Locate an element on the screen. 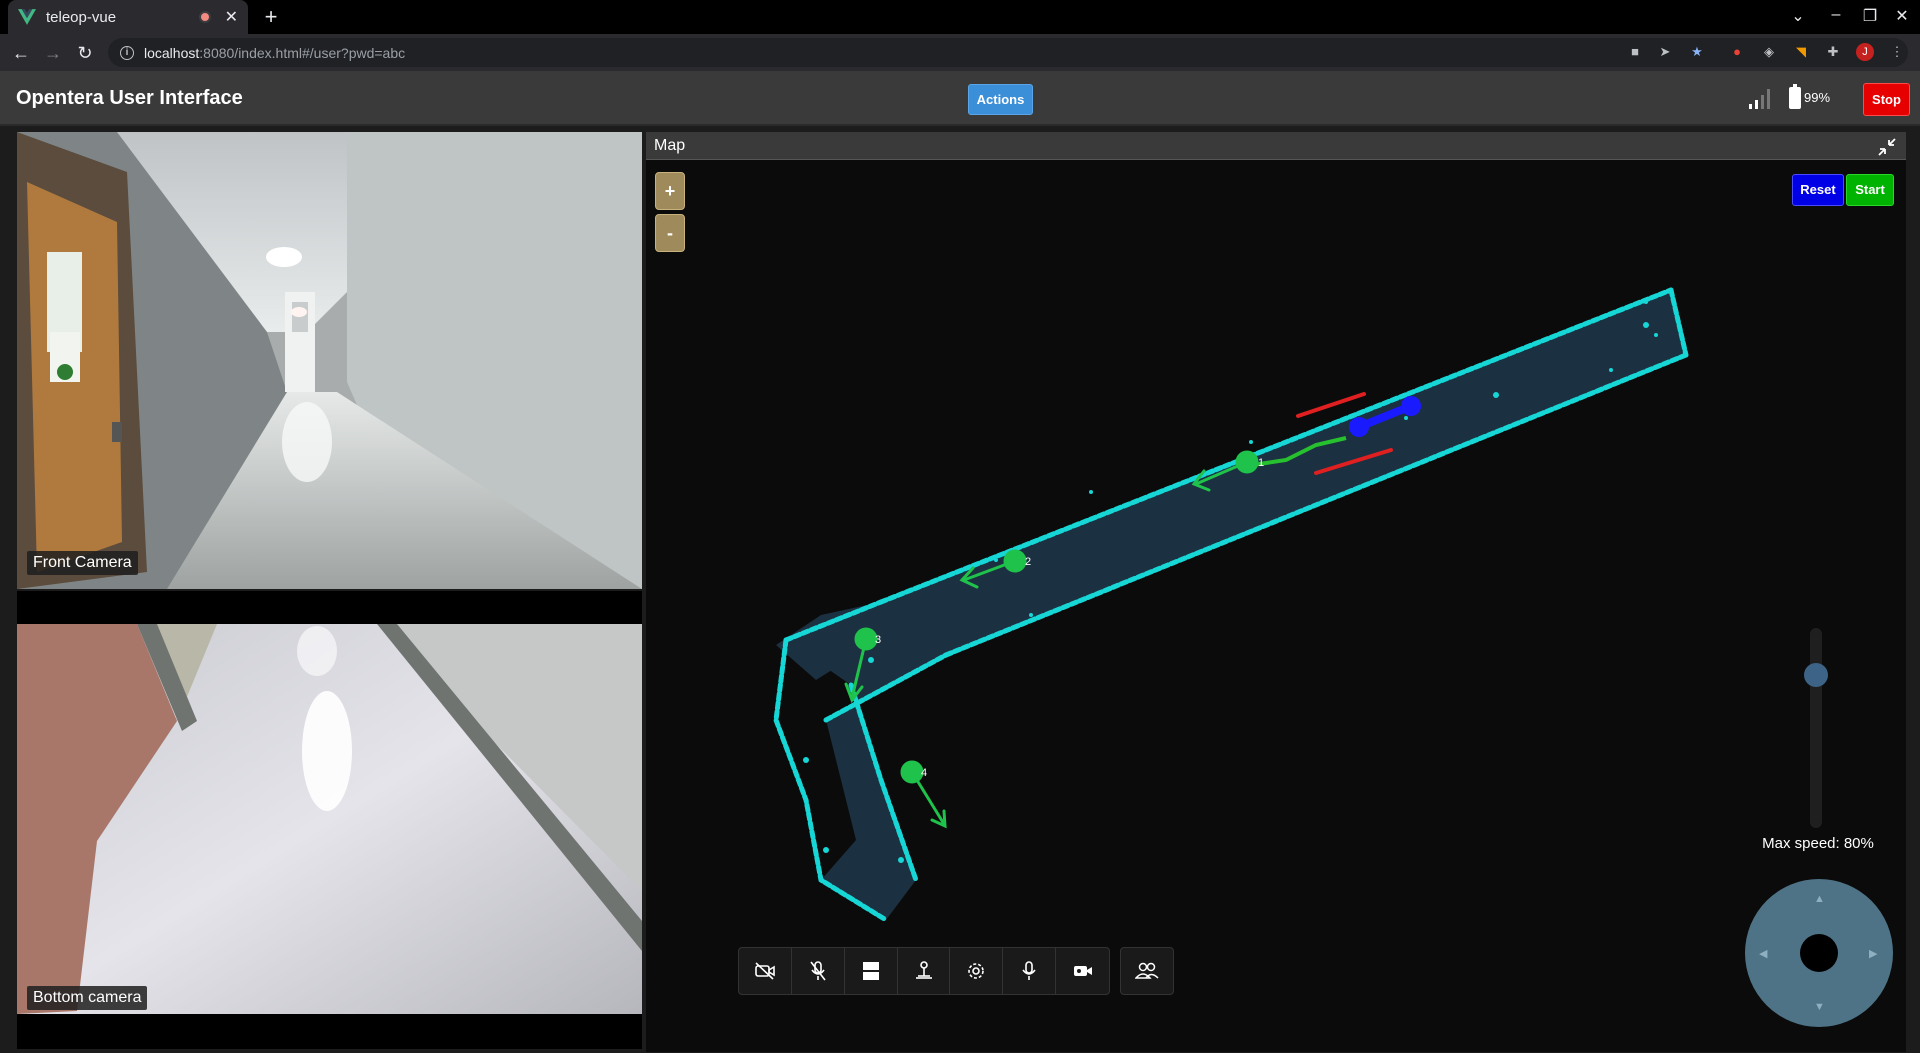  waypoint-label-4: 4 is located at coordinates (924, 773).